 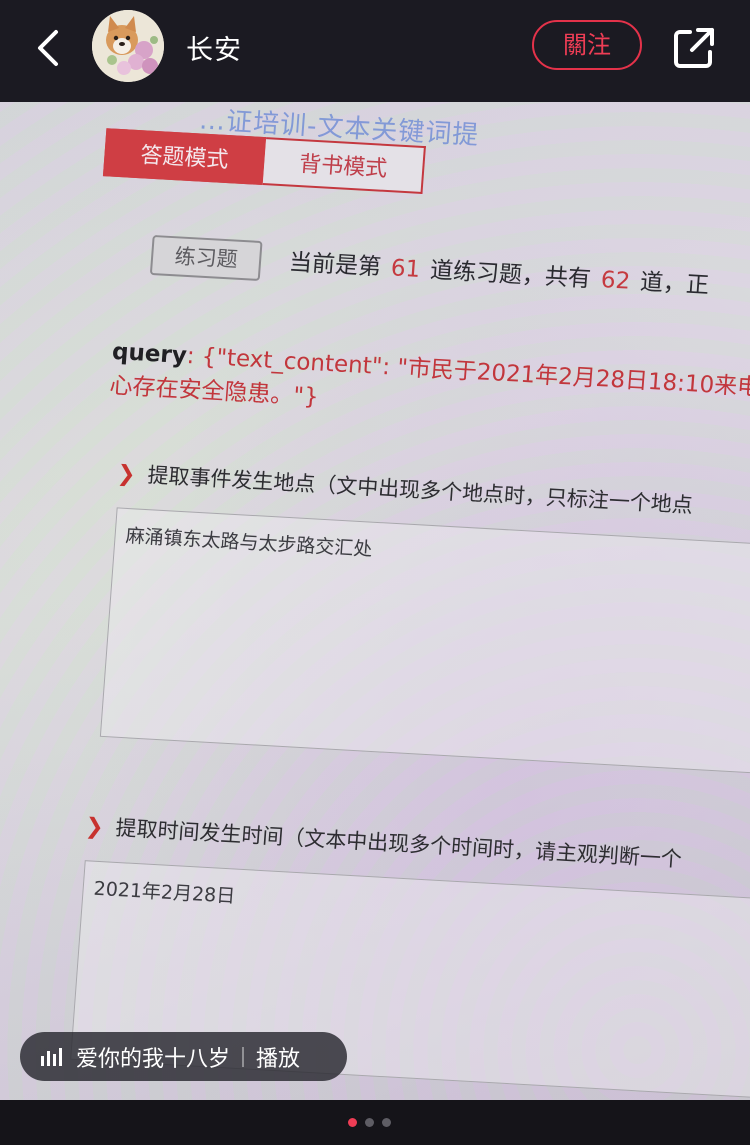 What do you see at coordinates (344, 165) in the screenshot?
I see `tab-recite-mode: 背书模式` at bounding box center [344, 165].